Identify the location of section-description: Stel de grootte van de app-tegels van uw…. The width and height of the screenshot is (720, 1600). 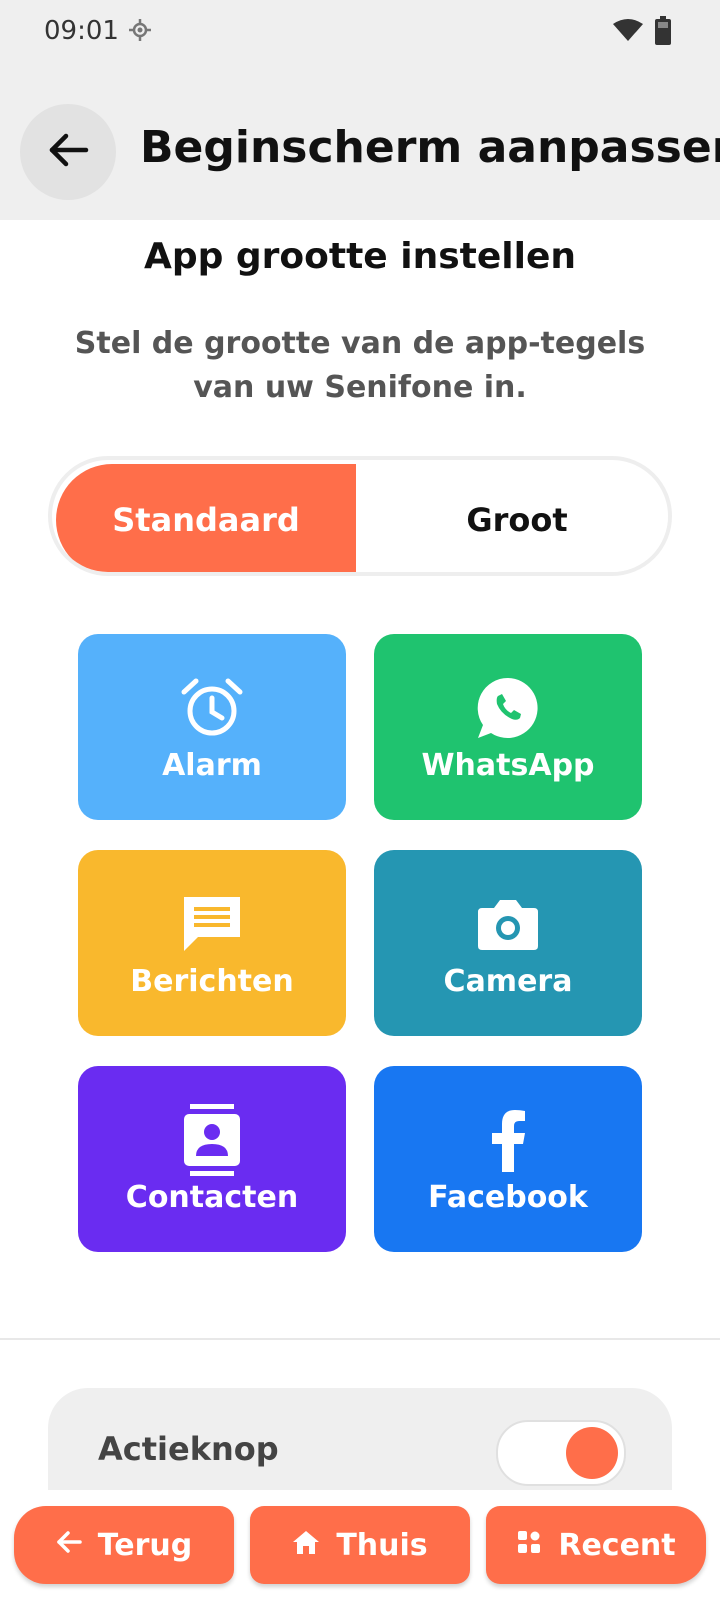
(360, 365).